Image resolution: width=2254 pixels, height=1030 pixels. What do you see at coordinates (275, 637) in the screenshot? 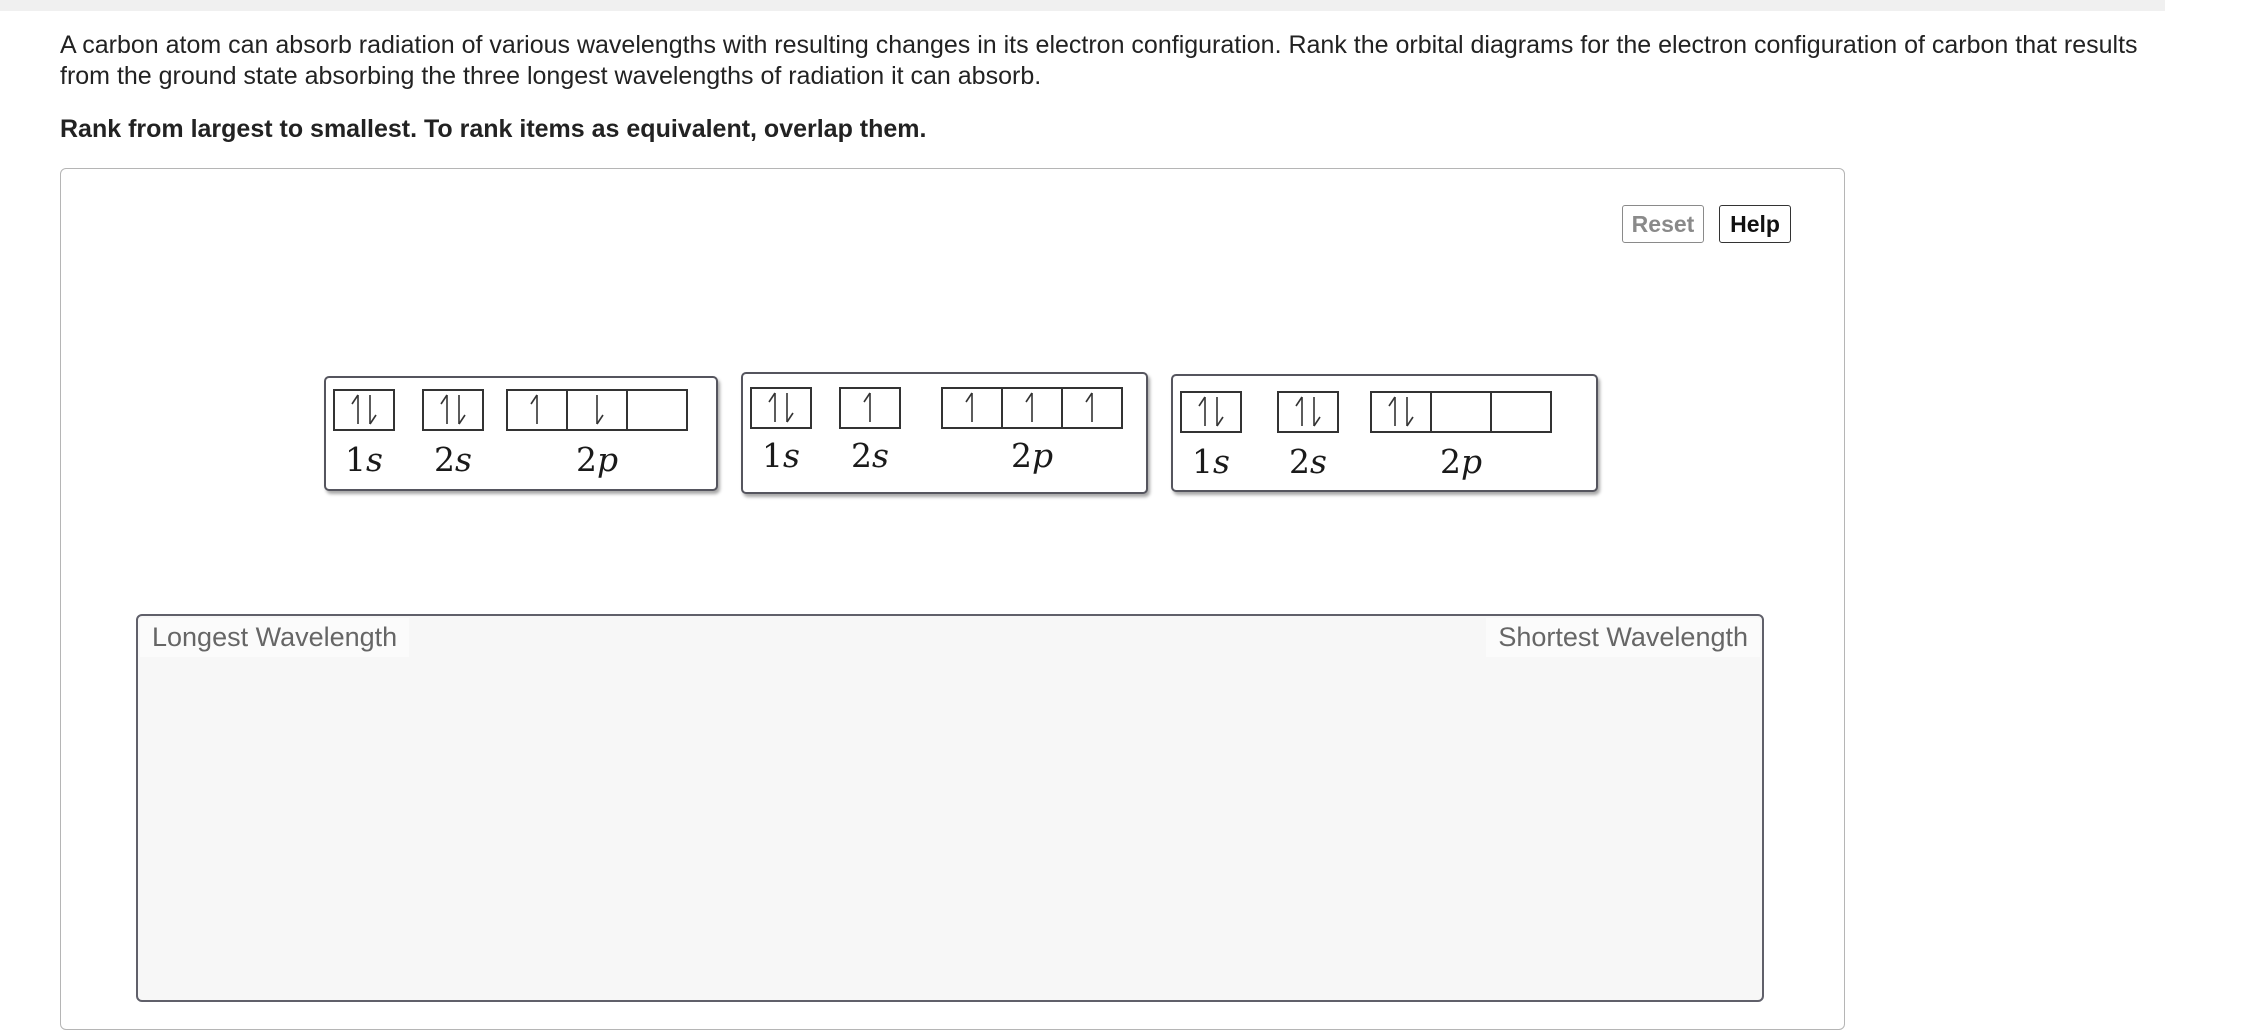
I see `longest-wavelength-label: Longest Wavelength` at bounding box center [275, 637].